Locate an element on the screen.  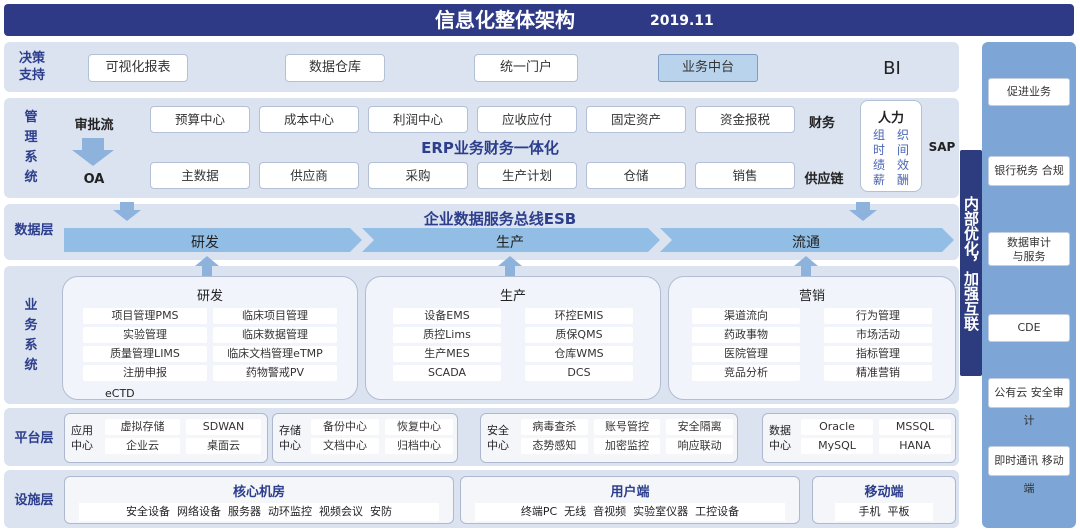
production-item: 环控EMIS is located at coordinates (579, 316).